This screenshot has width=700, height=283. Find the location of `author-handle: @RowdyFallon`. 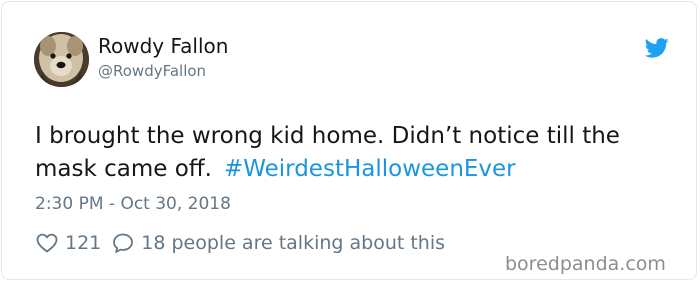

author-handle: @RowdyFallon is located at coordinates (152, 71).